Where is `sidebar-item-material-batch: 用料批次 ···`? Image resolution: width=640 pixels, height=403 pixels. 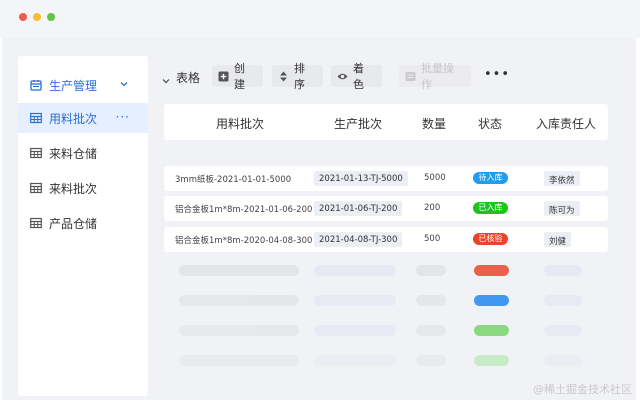 sidebar-item-material-batch: 用料批次 ··· is located at coordinates (83, 118).